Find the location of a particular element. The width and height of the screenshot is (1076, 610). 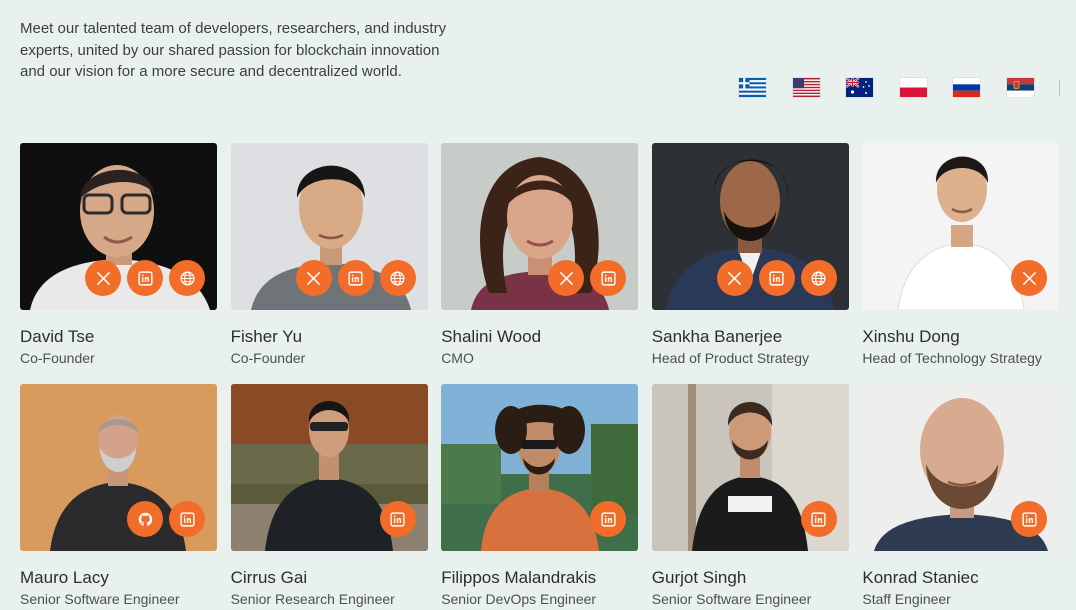

flags-divider is located at coordinates (1059, 87).